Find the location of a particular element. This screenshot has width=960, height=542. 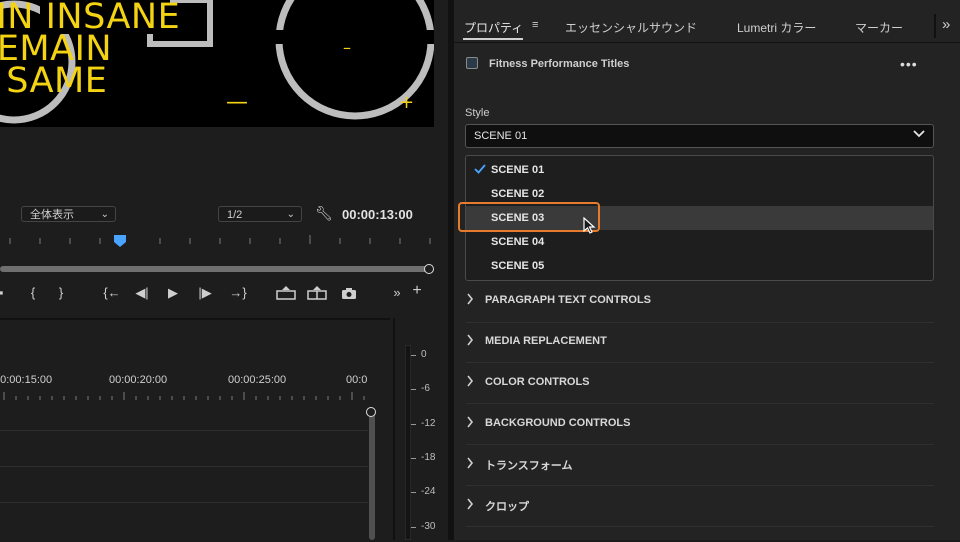

style-select-value: SCENE 01 is located at coordinates (501, 136).